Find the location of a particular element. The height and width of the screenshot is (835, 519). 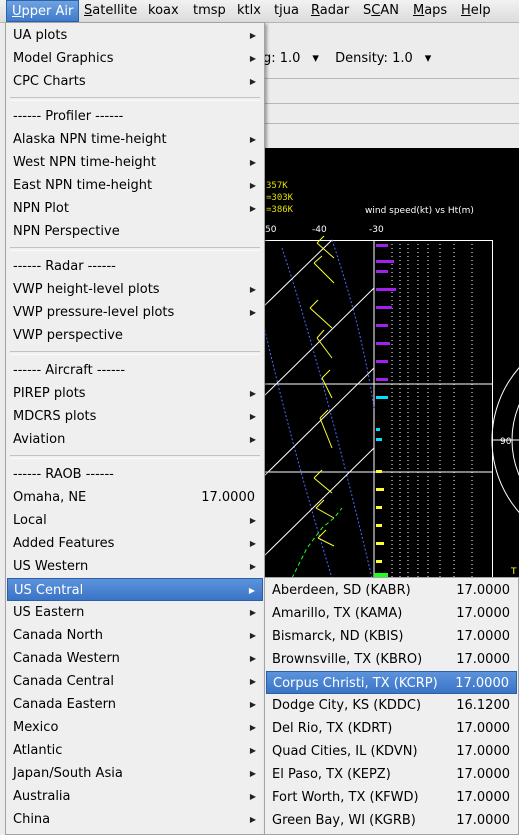

mnemonic: R is located at coordinates (315, 10).